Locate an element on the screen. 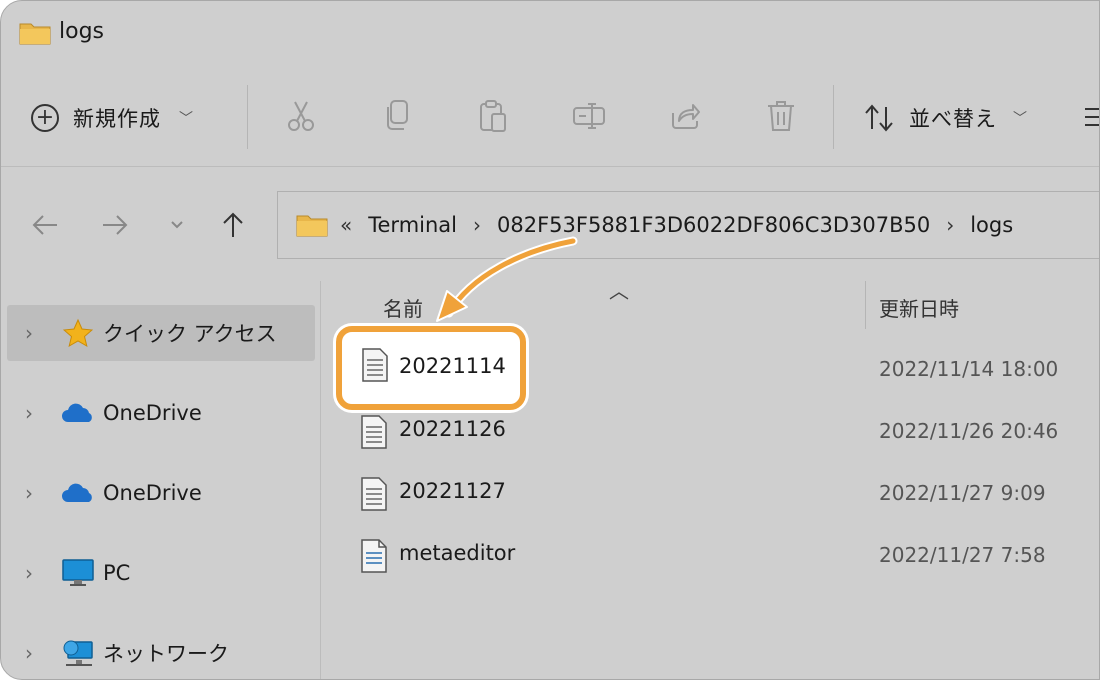 Image resolution: width=1100 pixels, height=680 pixels. breadcrumb-terminal: Terminal is located at coordinates (412, 225).